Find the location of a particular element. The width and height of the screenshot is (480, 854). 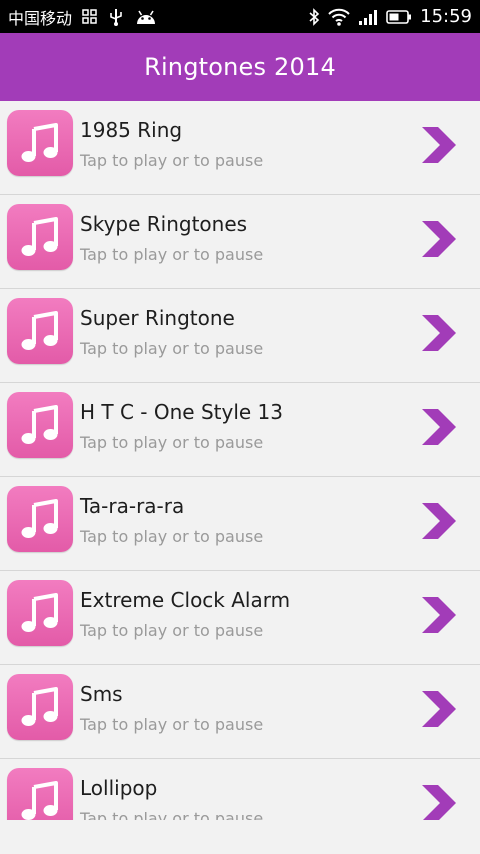

status-bar: 中国移动 15:59 is located at coordinates (240, 16).